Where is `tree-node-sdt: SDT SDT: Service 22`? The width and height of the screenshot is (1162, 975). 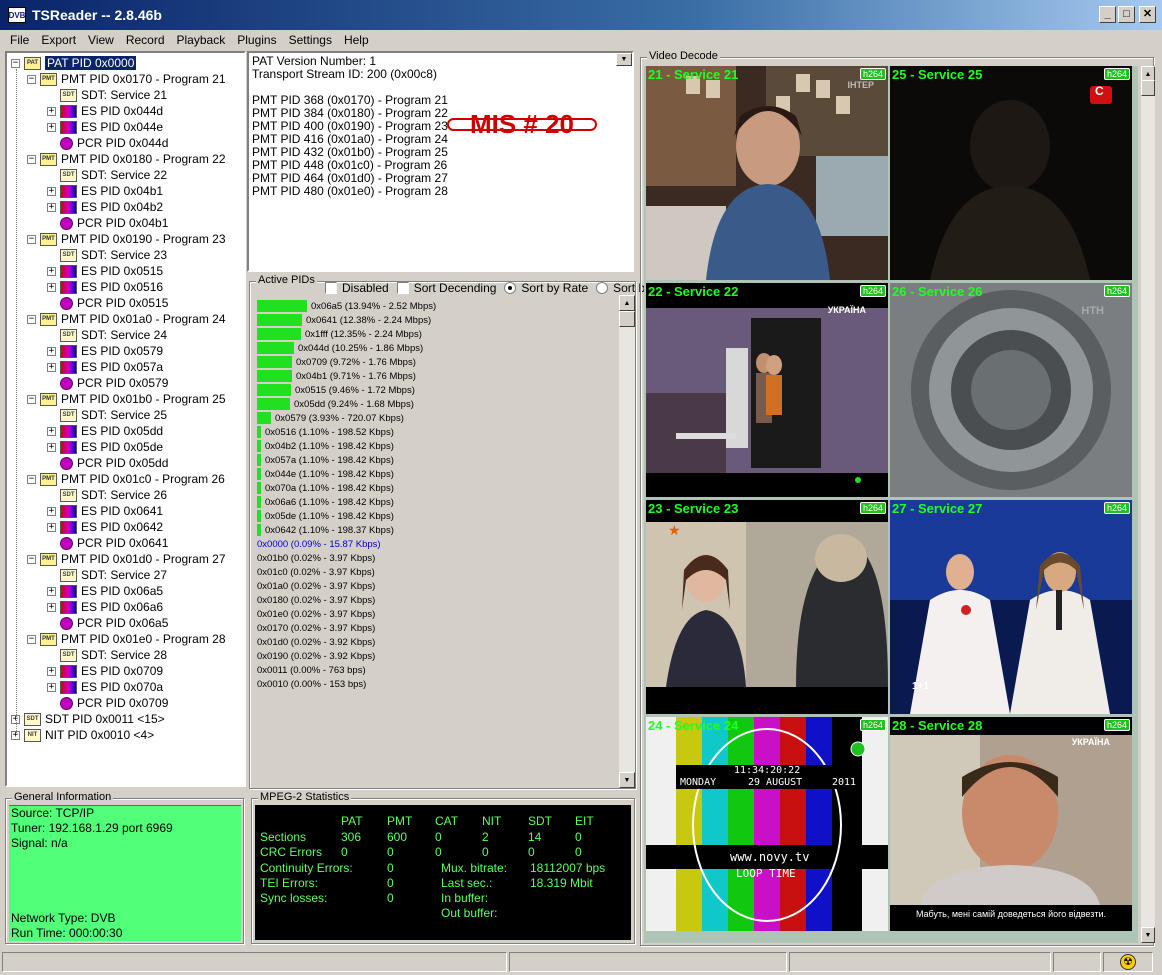 tree-node-sdt: SDT SDT: Service 22 is located at coordinates (107, 175).